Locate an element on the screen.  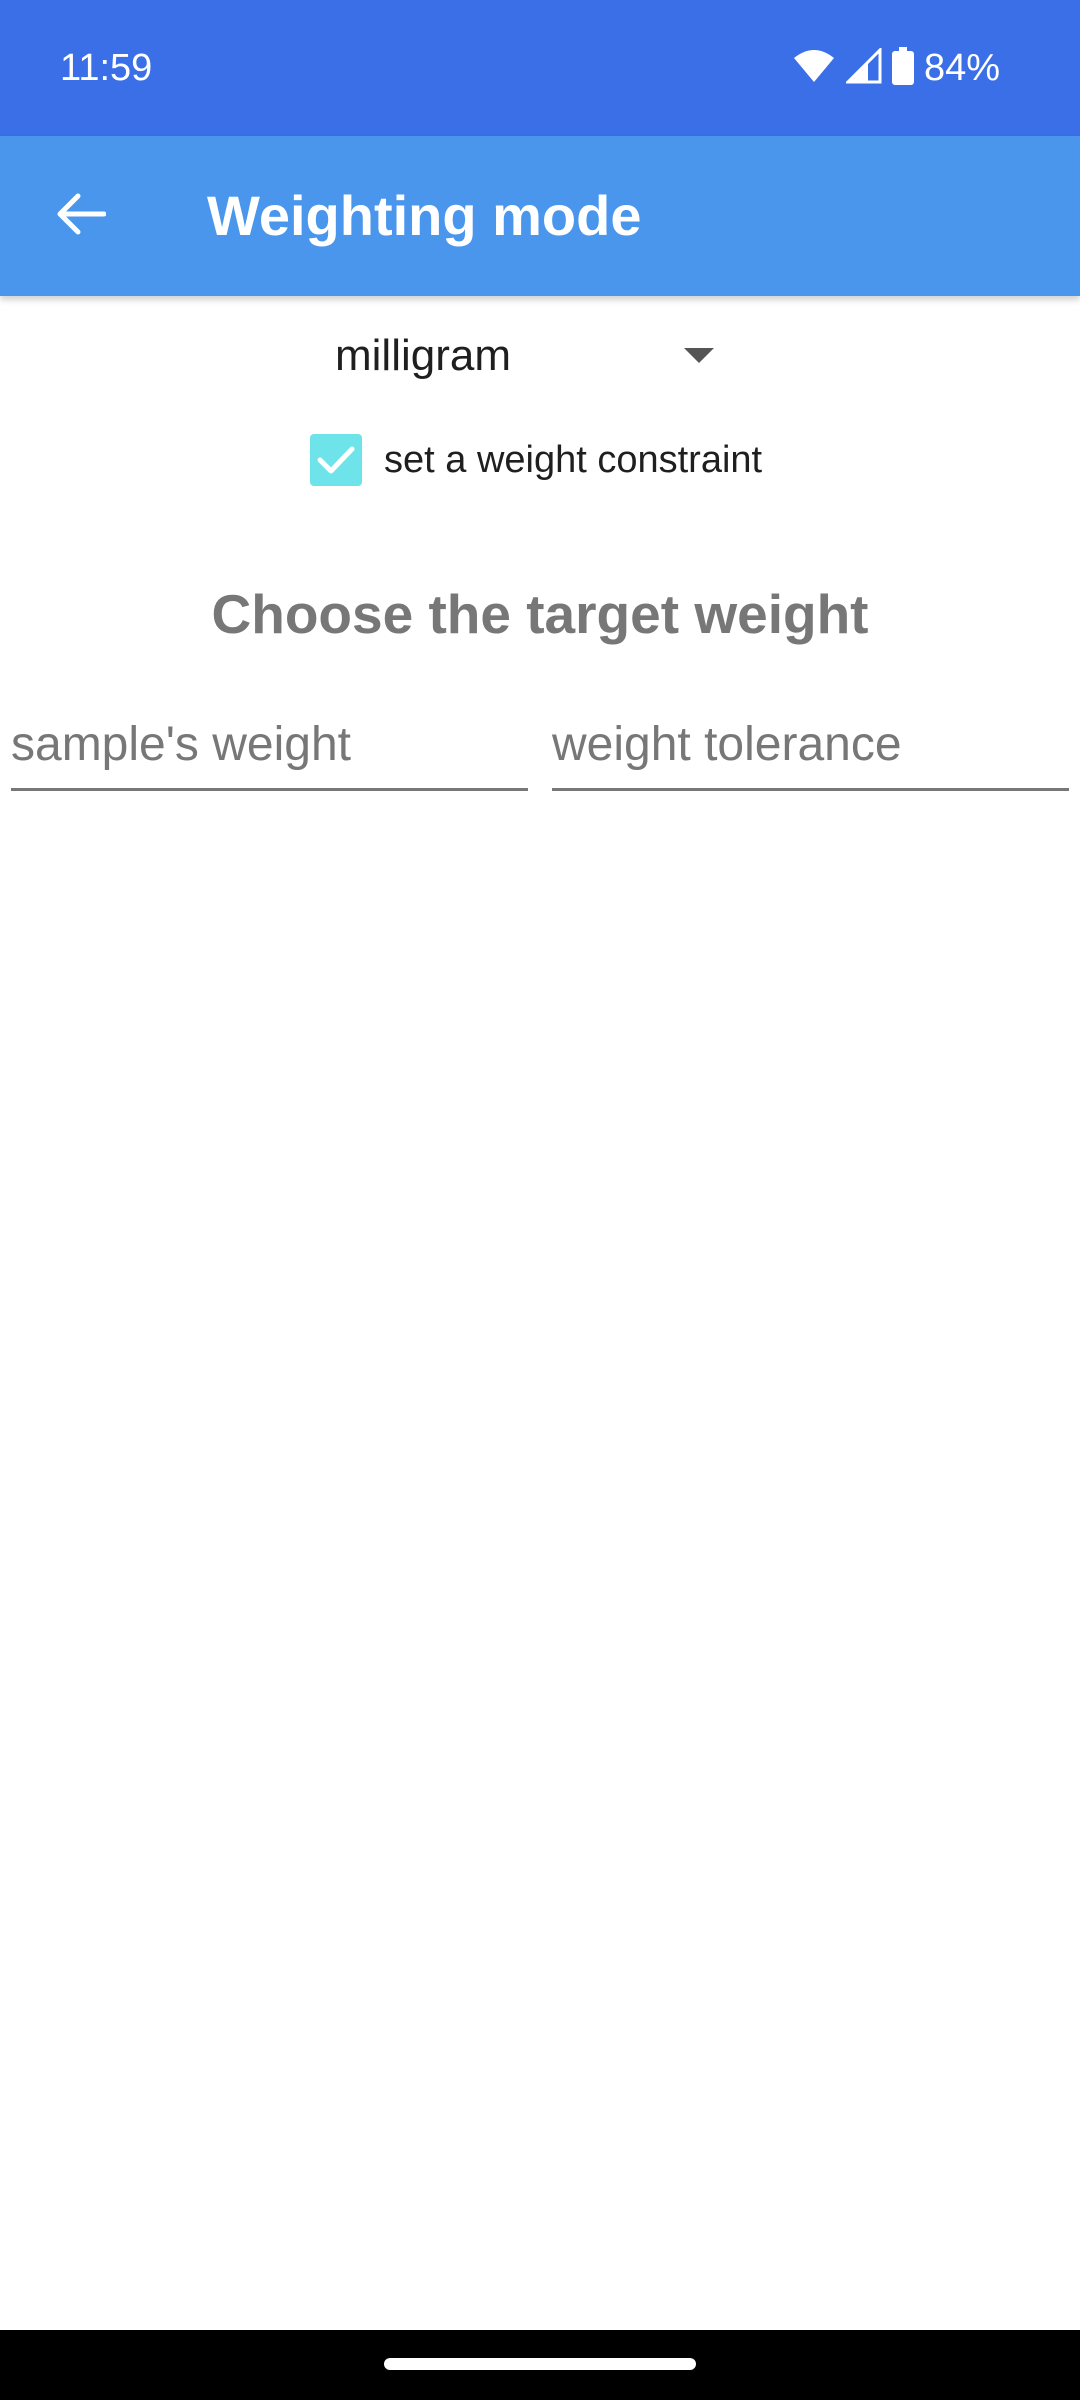
status-icons: 84% is located at coordinates (896, 68).